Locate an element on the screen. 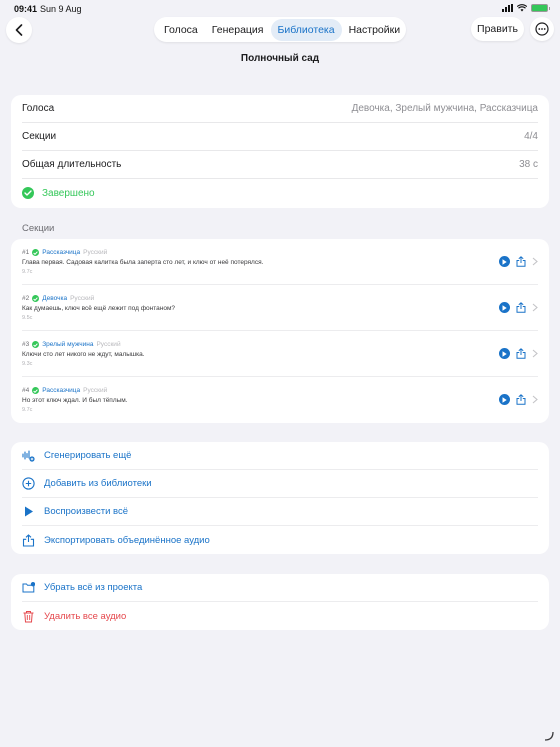 The image size is (560, 747). section-number: #3 is located at coordinates (26, 344).